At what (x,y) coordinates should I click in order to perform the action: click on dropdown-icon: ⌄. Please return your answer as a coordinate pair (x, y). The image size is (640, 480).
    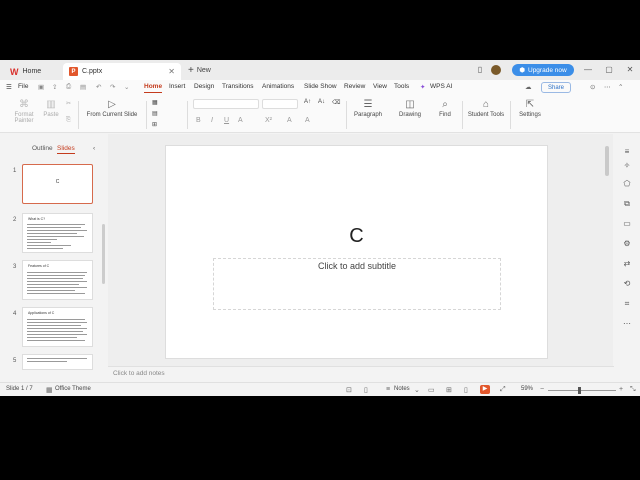
    Looking at the image, I should click on (126, 87).